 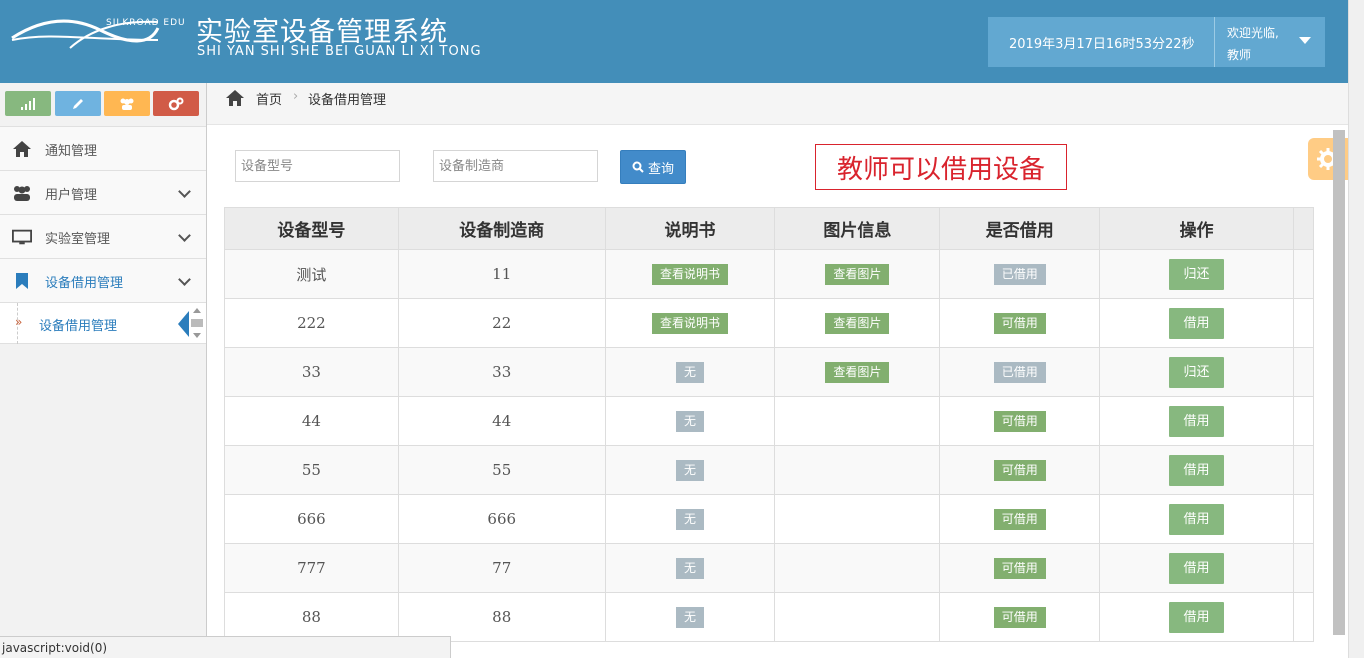 I want to click on sidebar-subitem-label: 设备借用管理, so click(x=78, y=326).